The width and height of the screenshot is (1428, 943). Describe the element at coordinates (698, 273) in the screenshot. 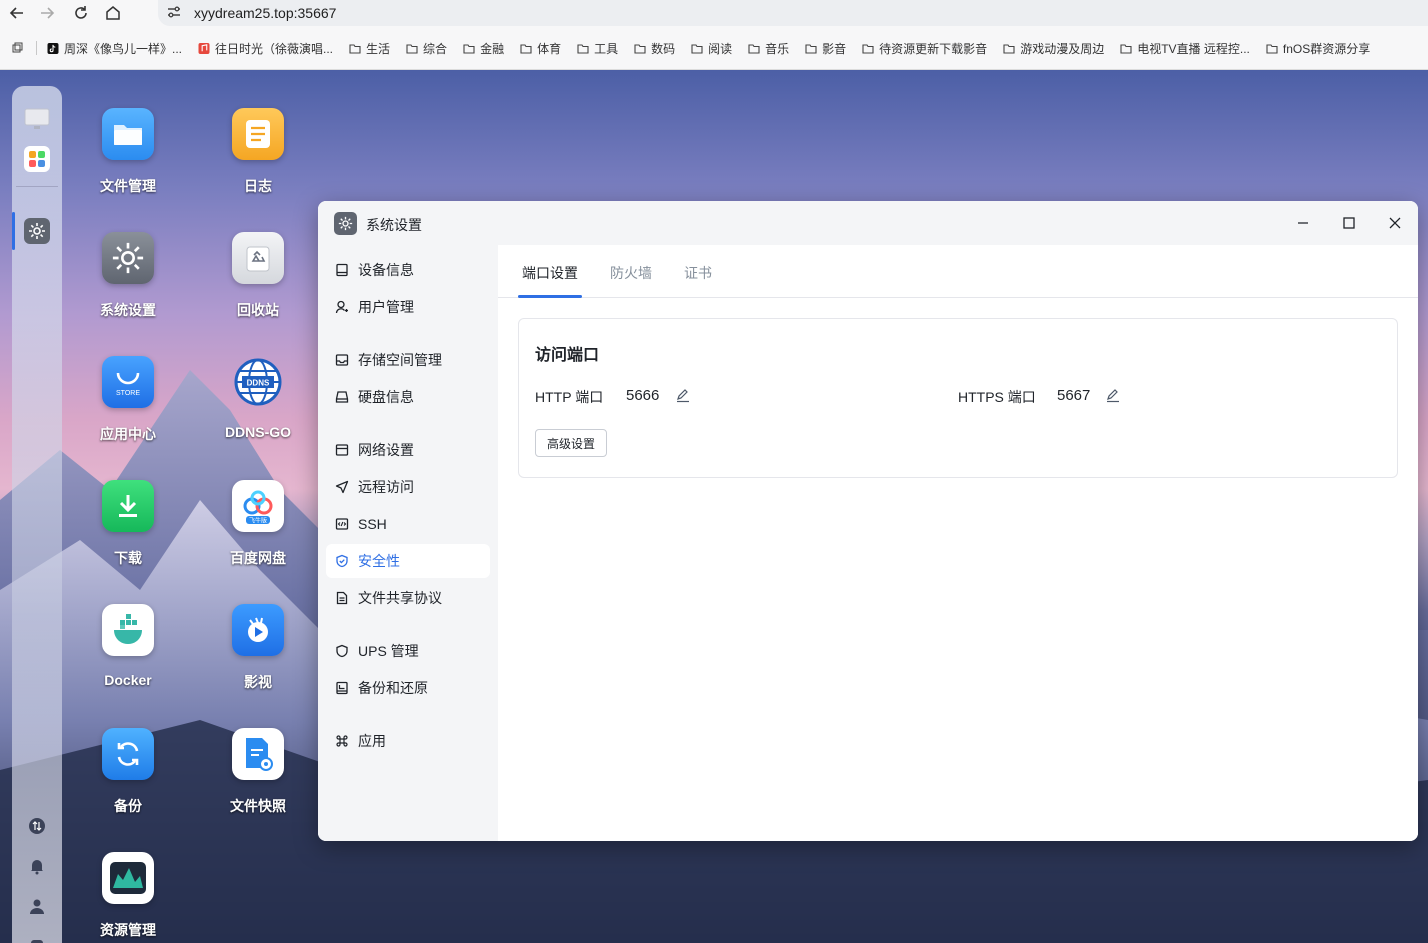

I see `tab-certificate: 证书` at that location.